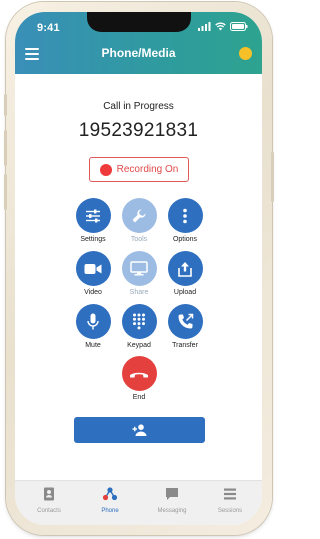 This screenshot has width=320, height=539. I want to click on phone-transfer-icon, so click(185, 321).